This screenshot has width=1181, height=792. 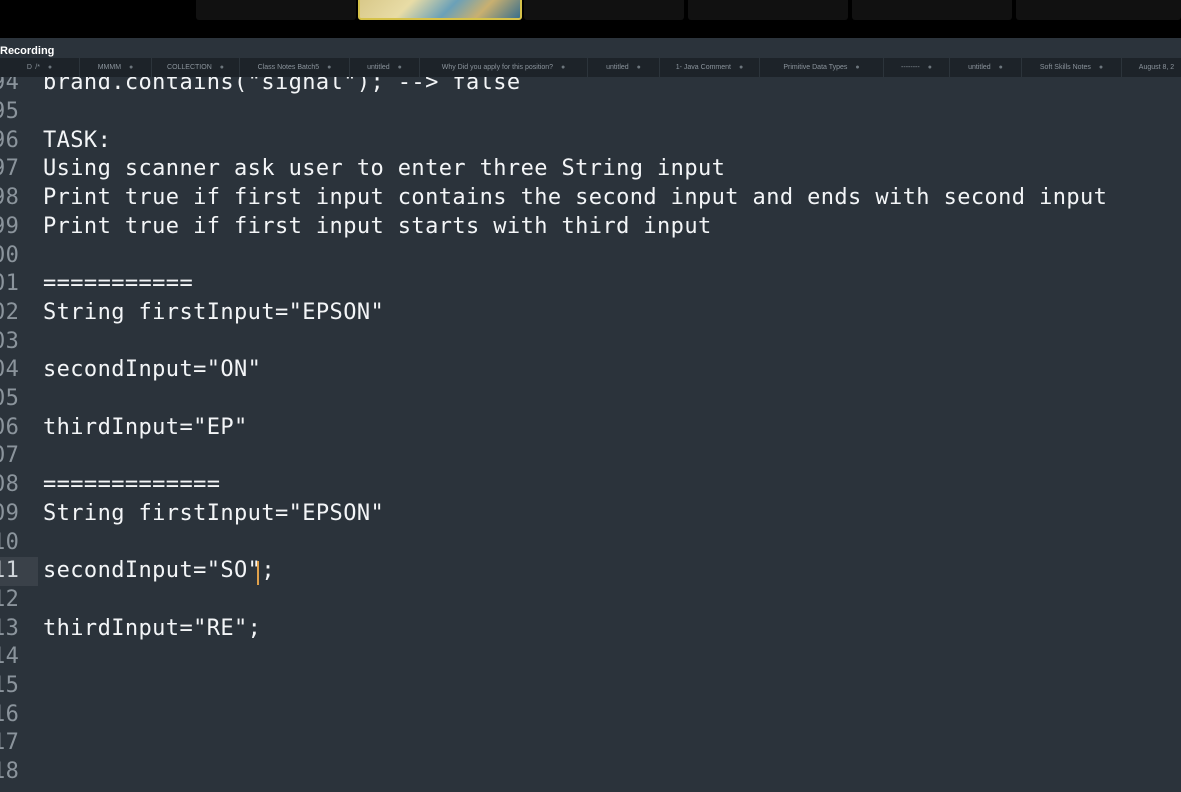 What do you see at coordinates (214, 513) in the screenshot?
I see `line-code: String firstInput="EPSON"` at bounding box center [214, 513].